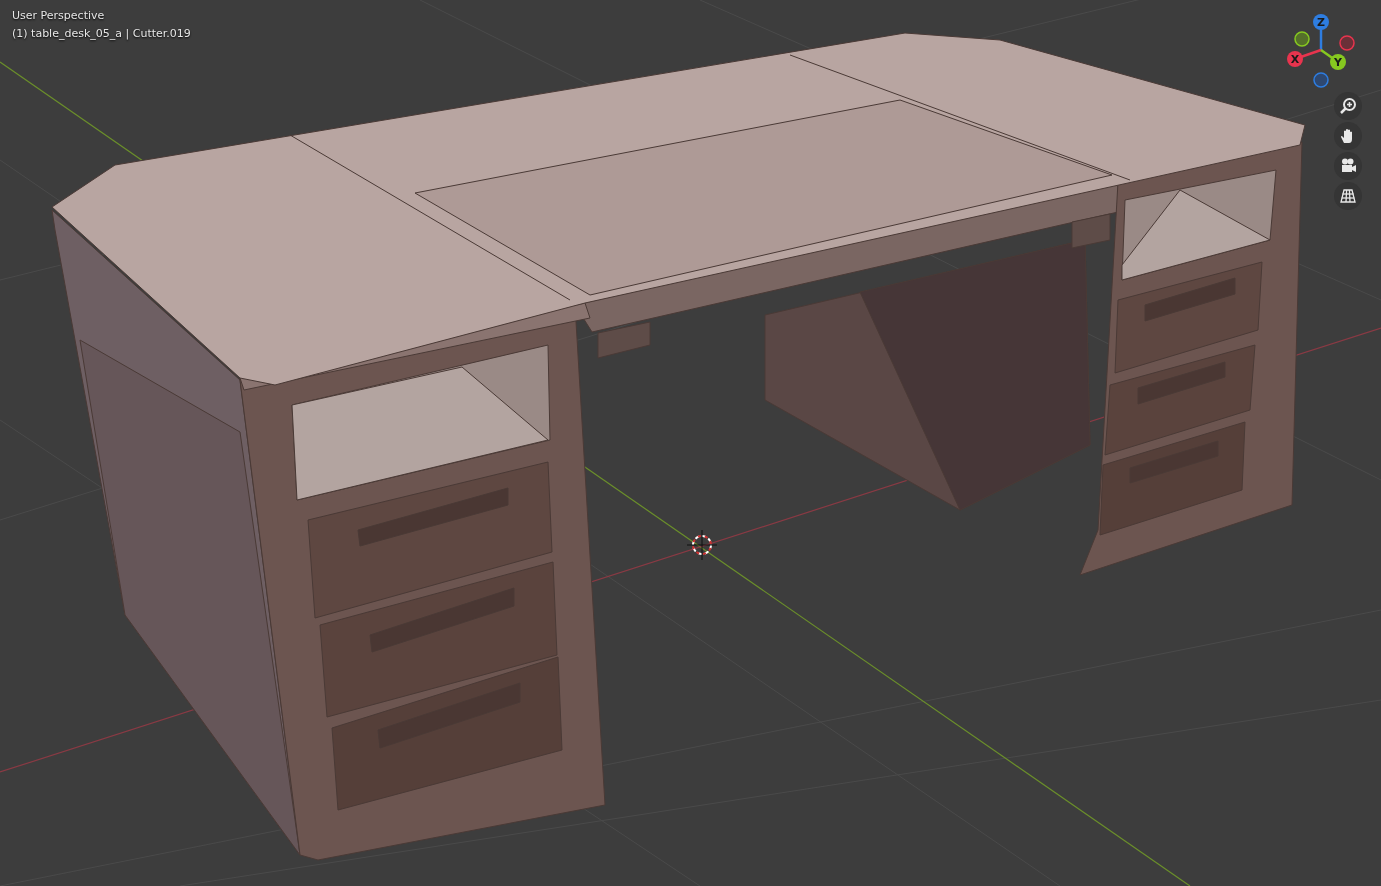 The height and width of the screenshot is (886, 1381). Describe the element at coordinates (1348, 166) in the screenshot. I see `movie-camera-icon` at that location.